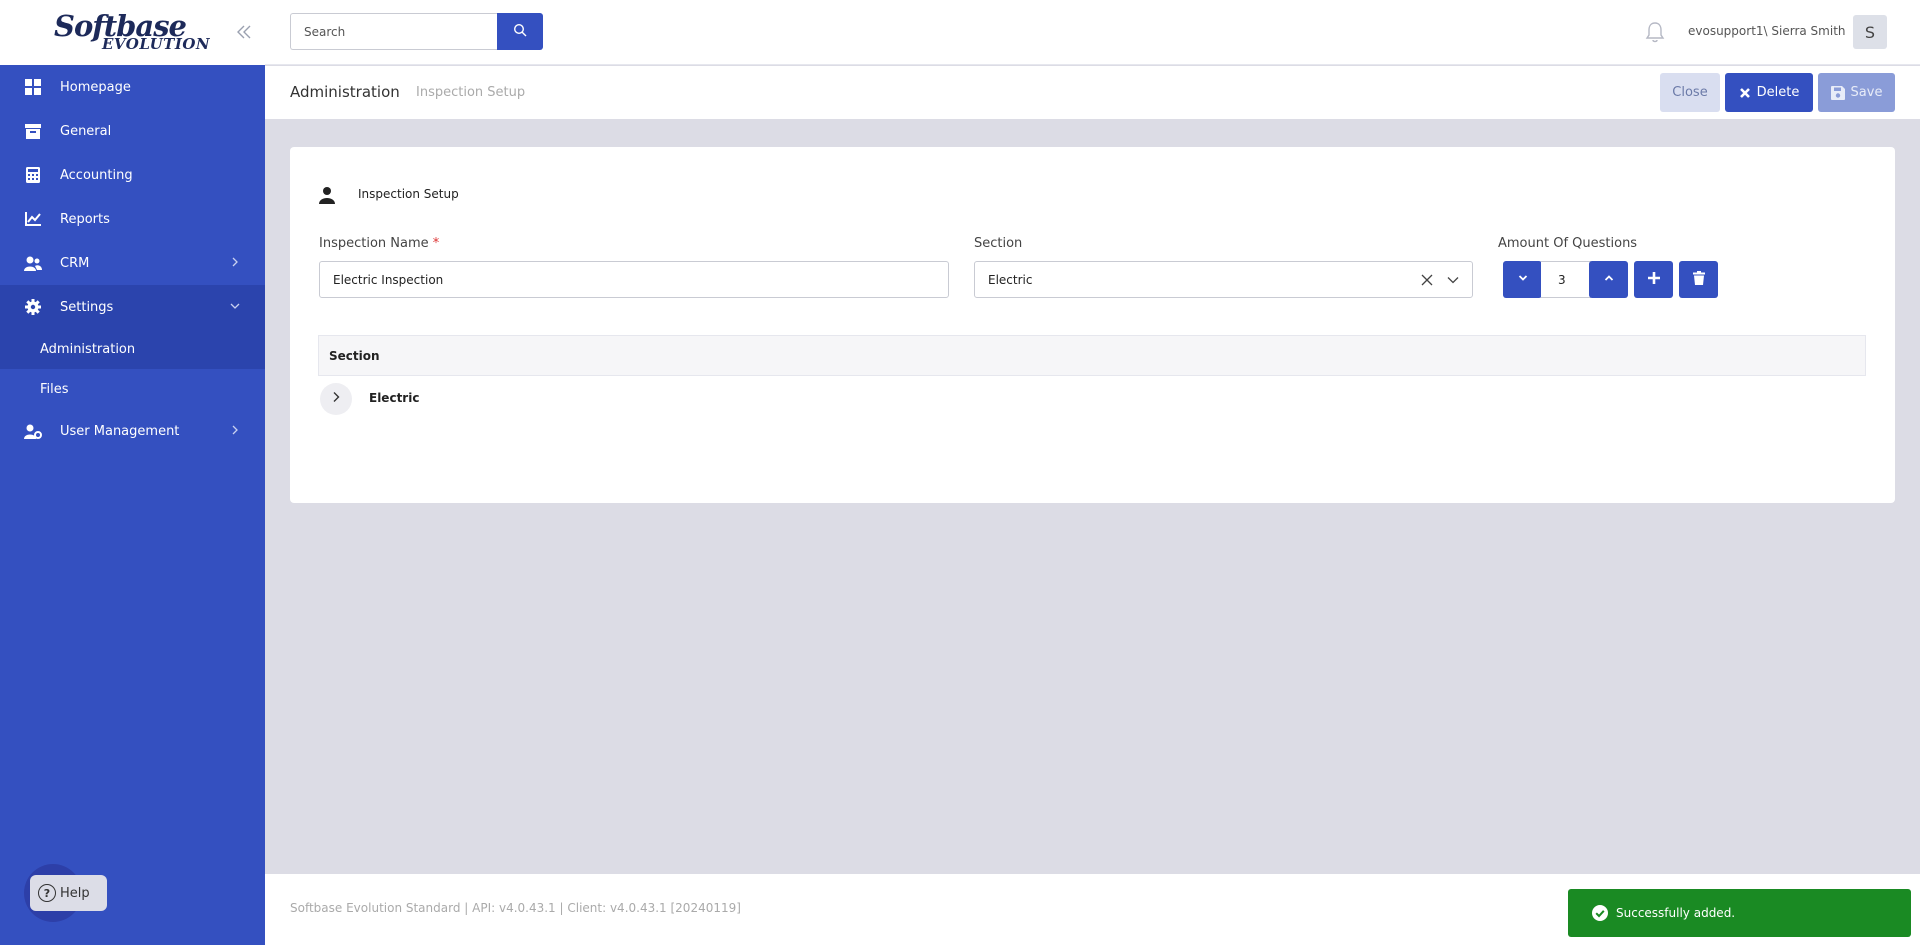  Describe the element at coordinates (394, 31) in the screenshot. I see `search-input: Search` at that location.